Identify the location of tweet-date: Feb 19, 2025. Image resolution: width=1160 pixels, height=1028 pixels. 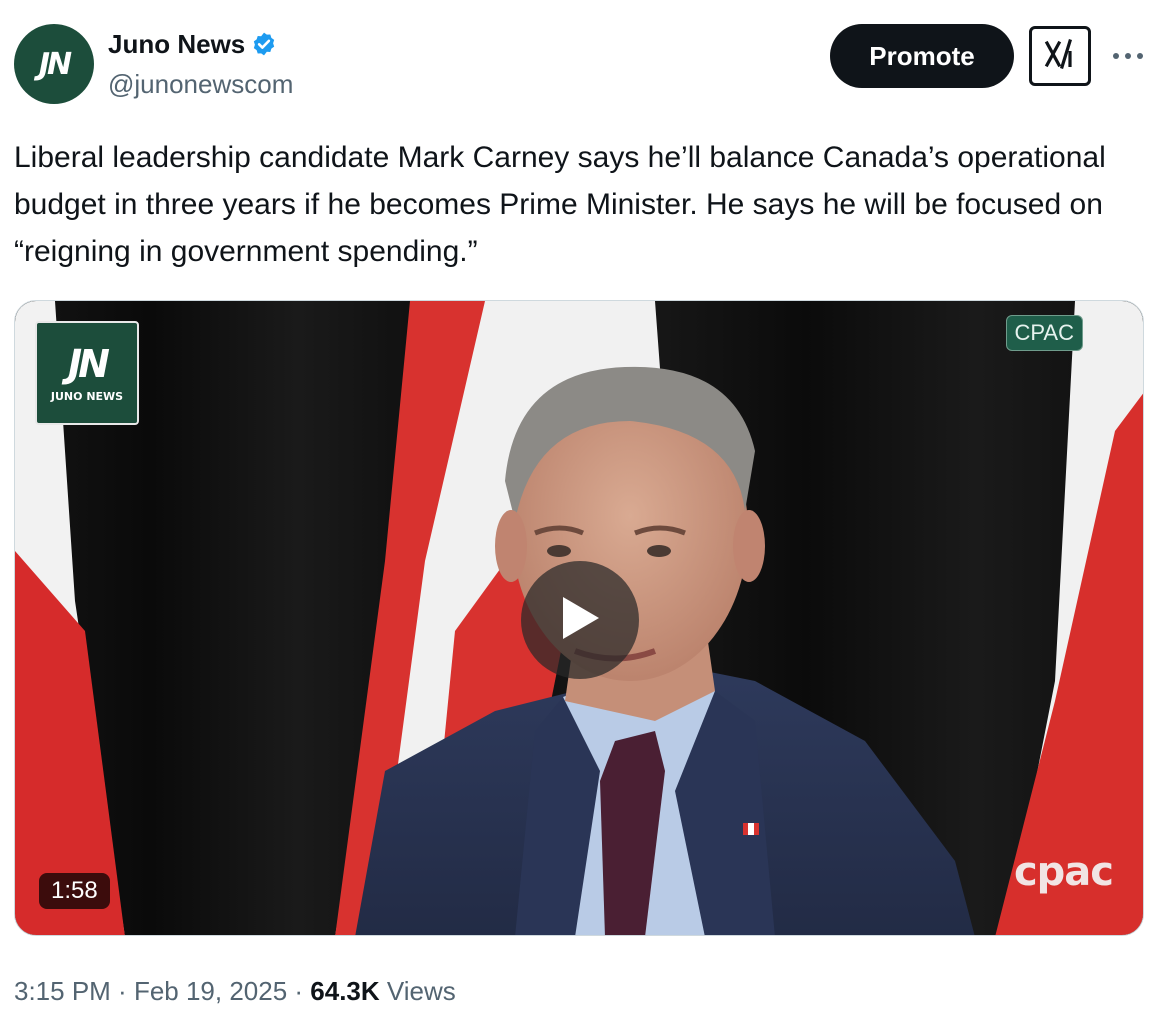
(210, 991).